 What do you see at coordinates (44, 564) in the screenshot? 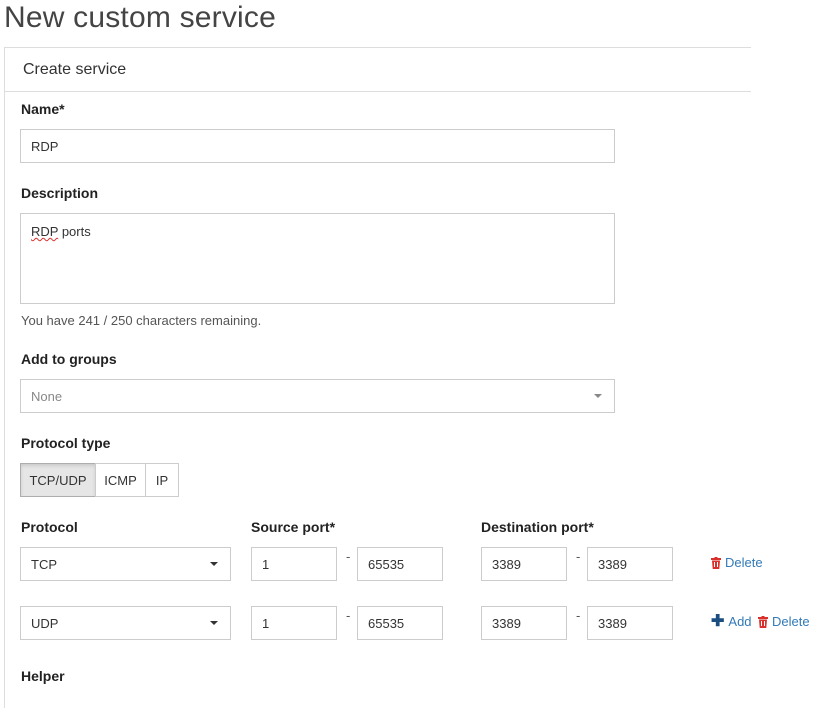
I see `protocol-select-value: TCP` at bounding box center [44, 564].